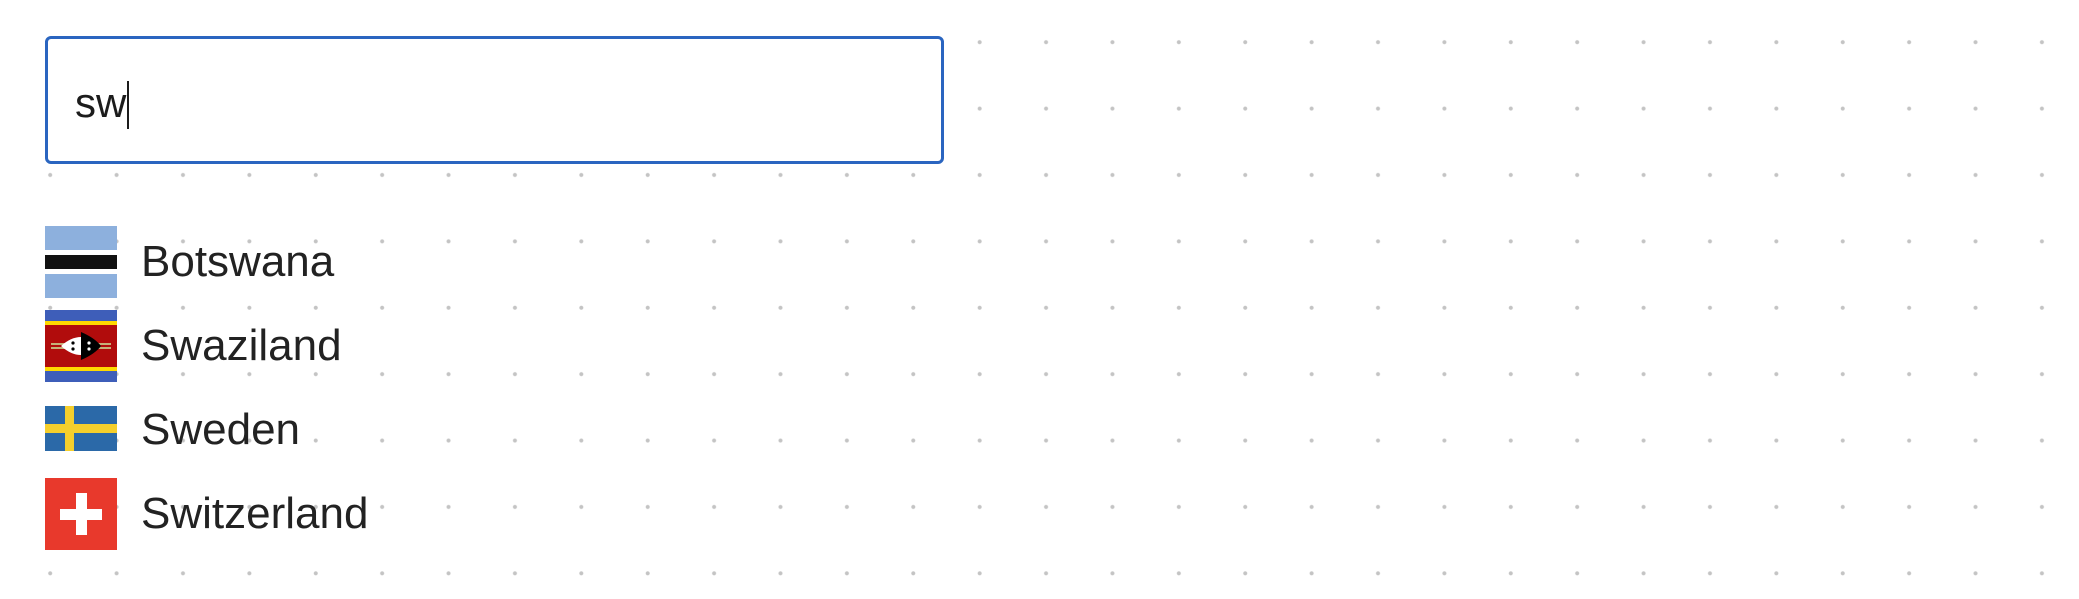 The height and width of the screenshot is (599, 2079). I want to click on suggestion-label: Sweden, so click(221, 429).